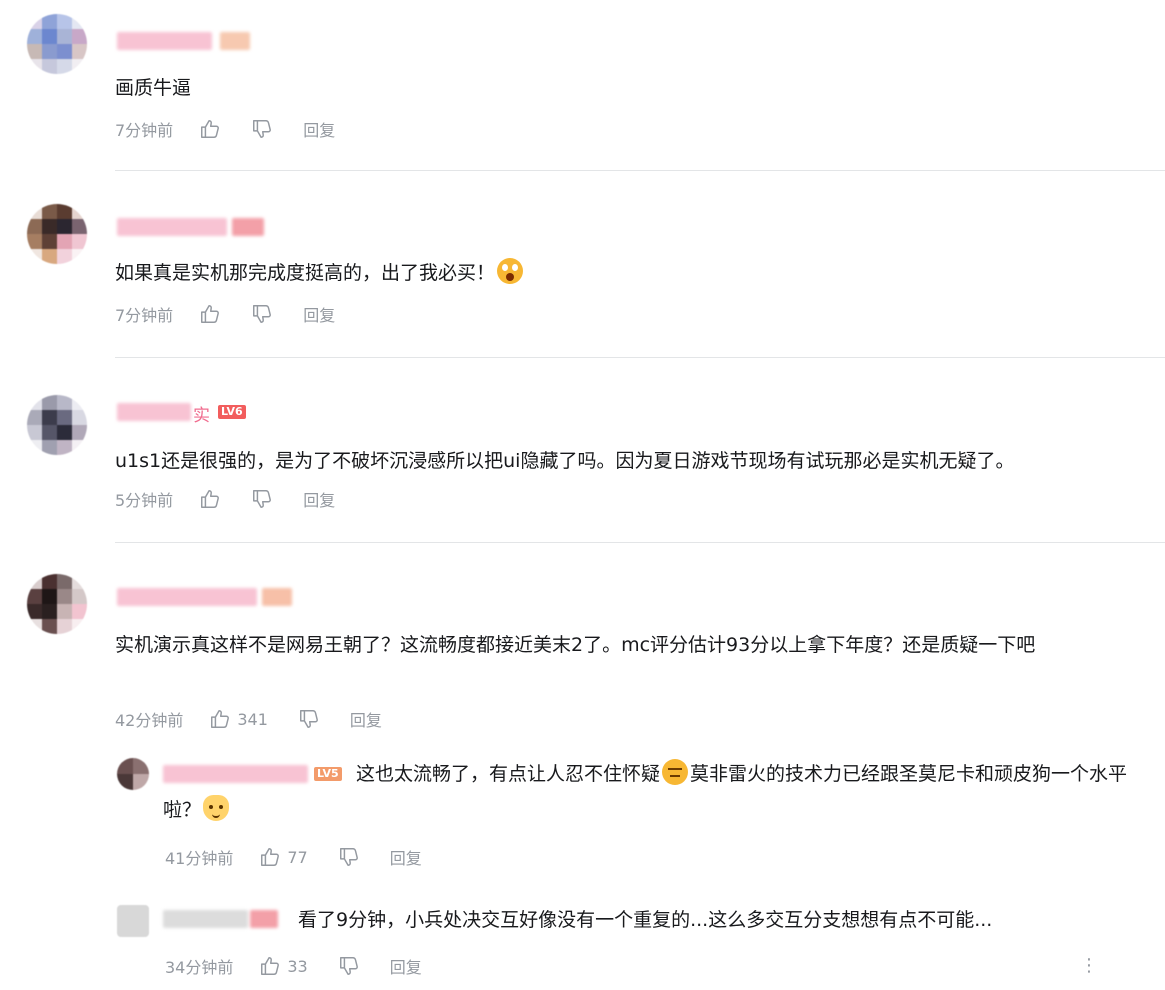  I want to click on like-count: 341, so click(252, 719).